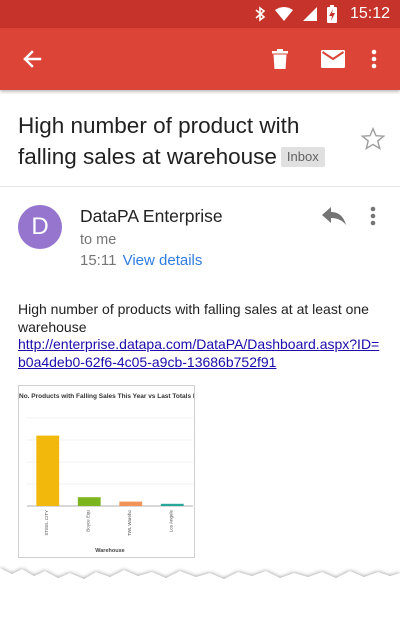 The width and height of the screenshot is (400, 631). Describe the element at coordinates (200, 186) in the screenshot. I see `header-divider` at that location.